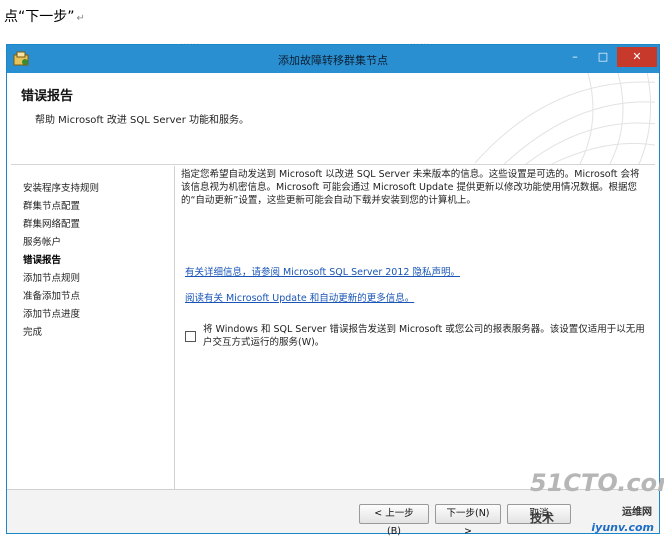 The height and width of the screenshot is (541, 664). Describe the element at coordinates (61, 279) in the screenshot. I see `sidebar-step-add-node-rules: 添加节点规则` at that location.